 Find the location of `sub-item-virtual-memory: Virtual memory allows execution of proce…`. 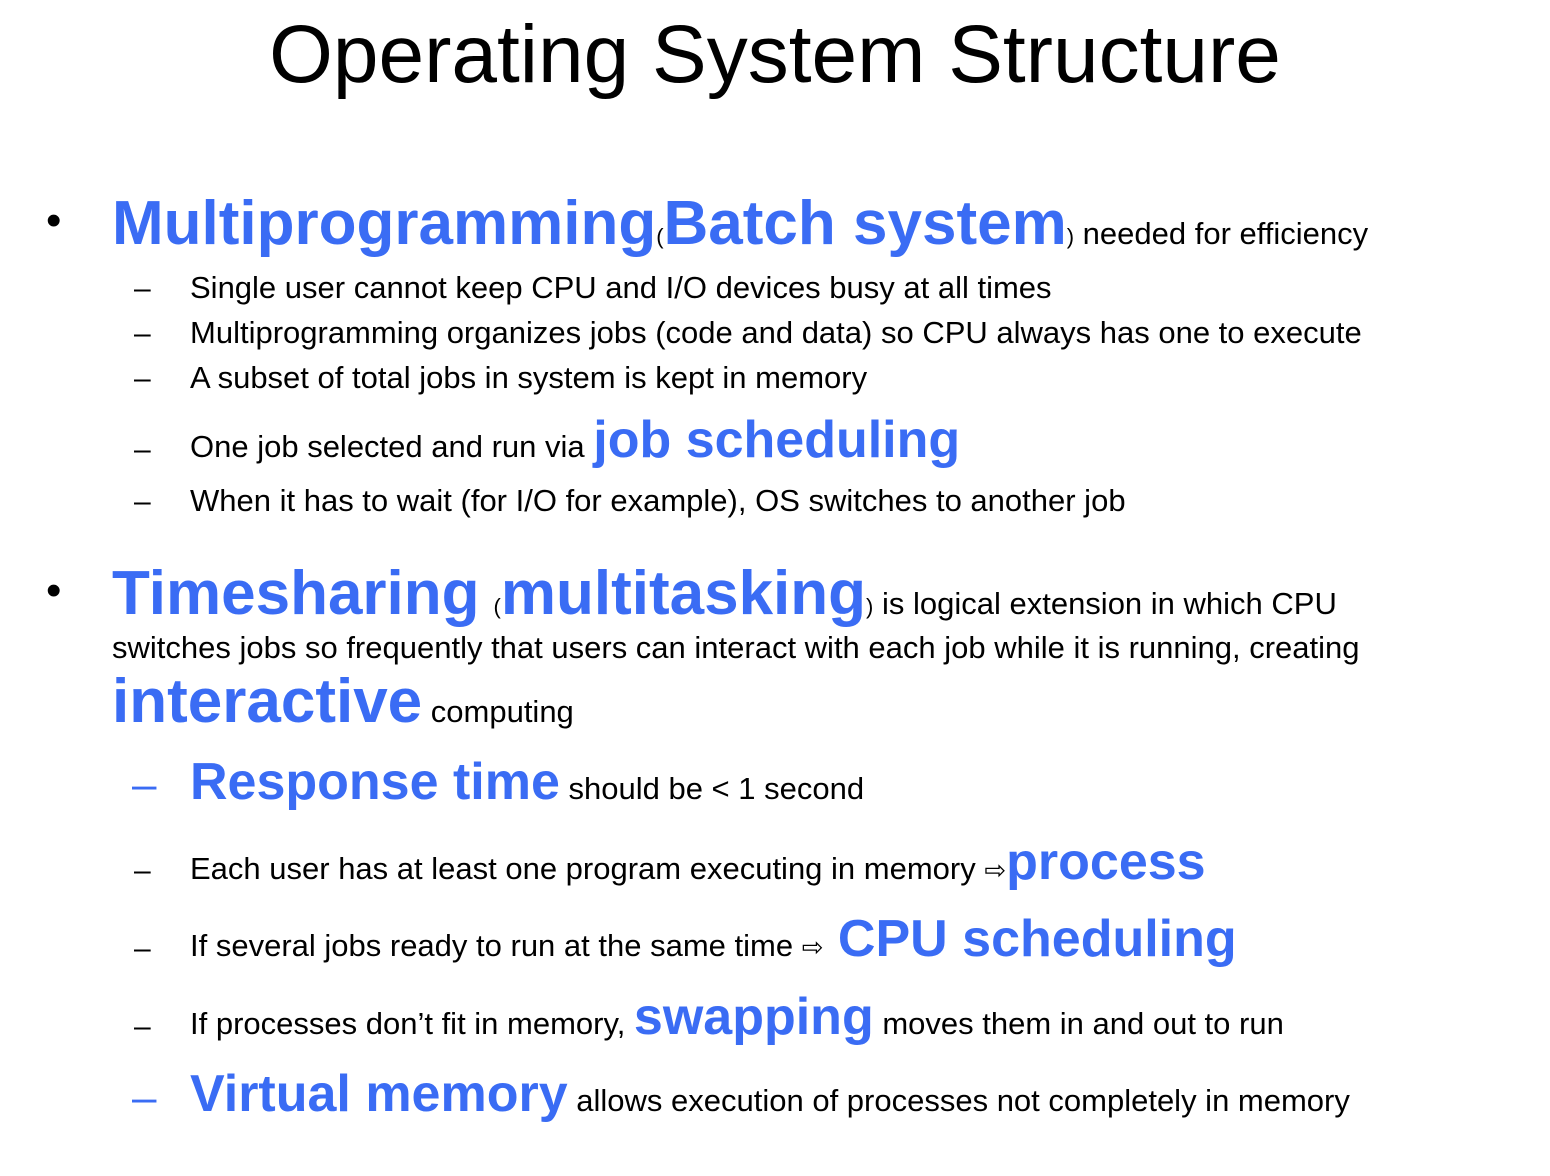

sub-item-virtual-memory: Virtual memory allows execution of proce… is located at coordinates (770, 1094).